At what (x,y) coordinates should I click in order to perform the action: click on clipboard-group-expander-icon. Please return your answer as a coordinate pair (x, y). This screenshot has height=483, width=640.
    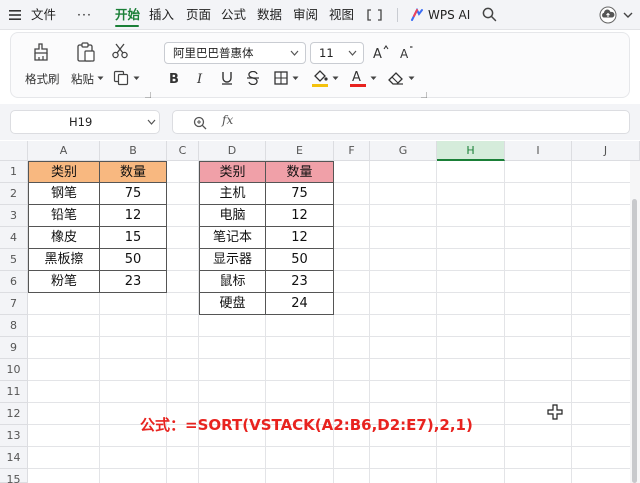
    Looking at the image, I should click on (148, 95).